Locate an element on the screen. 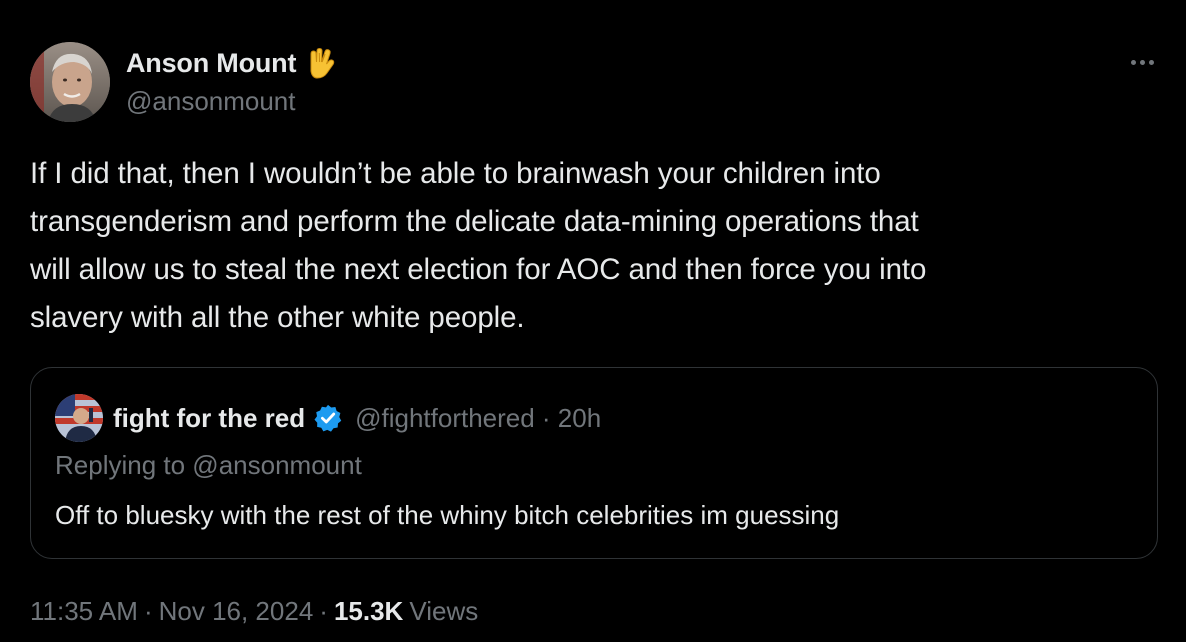 The image size is (1186, 642). tweet-footer: 11:35 AM · Nov 16, 2024 · 15.3K Views is located at coordinates (254, 611).